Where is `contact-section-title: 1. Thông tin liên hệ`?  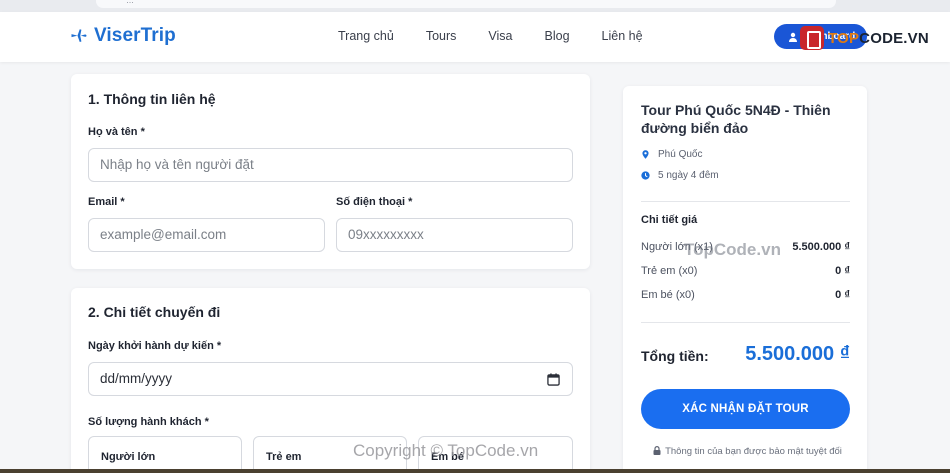 contact-section-title: 1. Thông tin liên hệ is located at coordinates (152, 99).